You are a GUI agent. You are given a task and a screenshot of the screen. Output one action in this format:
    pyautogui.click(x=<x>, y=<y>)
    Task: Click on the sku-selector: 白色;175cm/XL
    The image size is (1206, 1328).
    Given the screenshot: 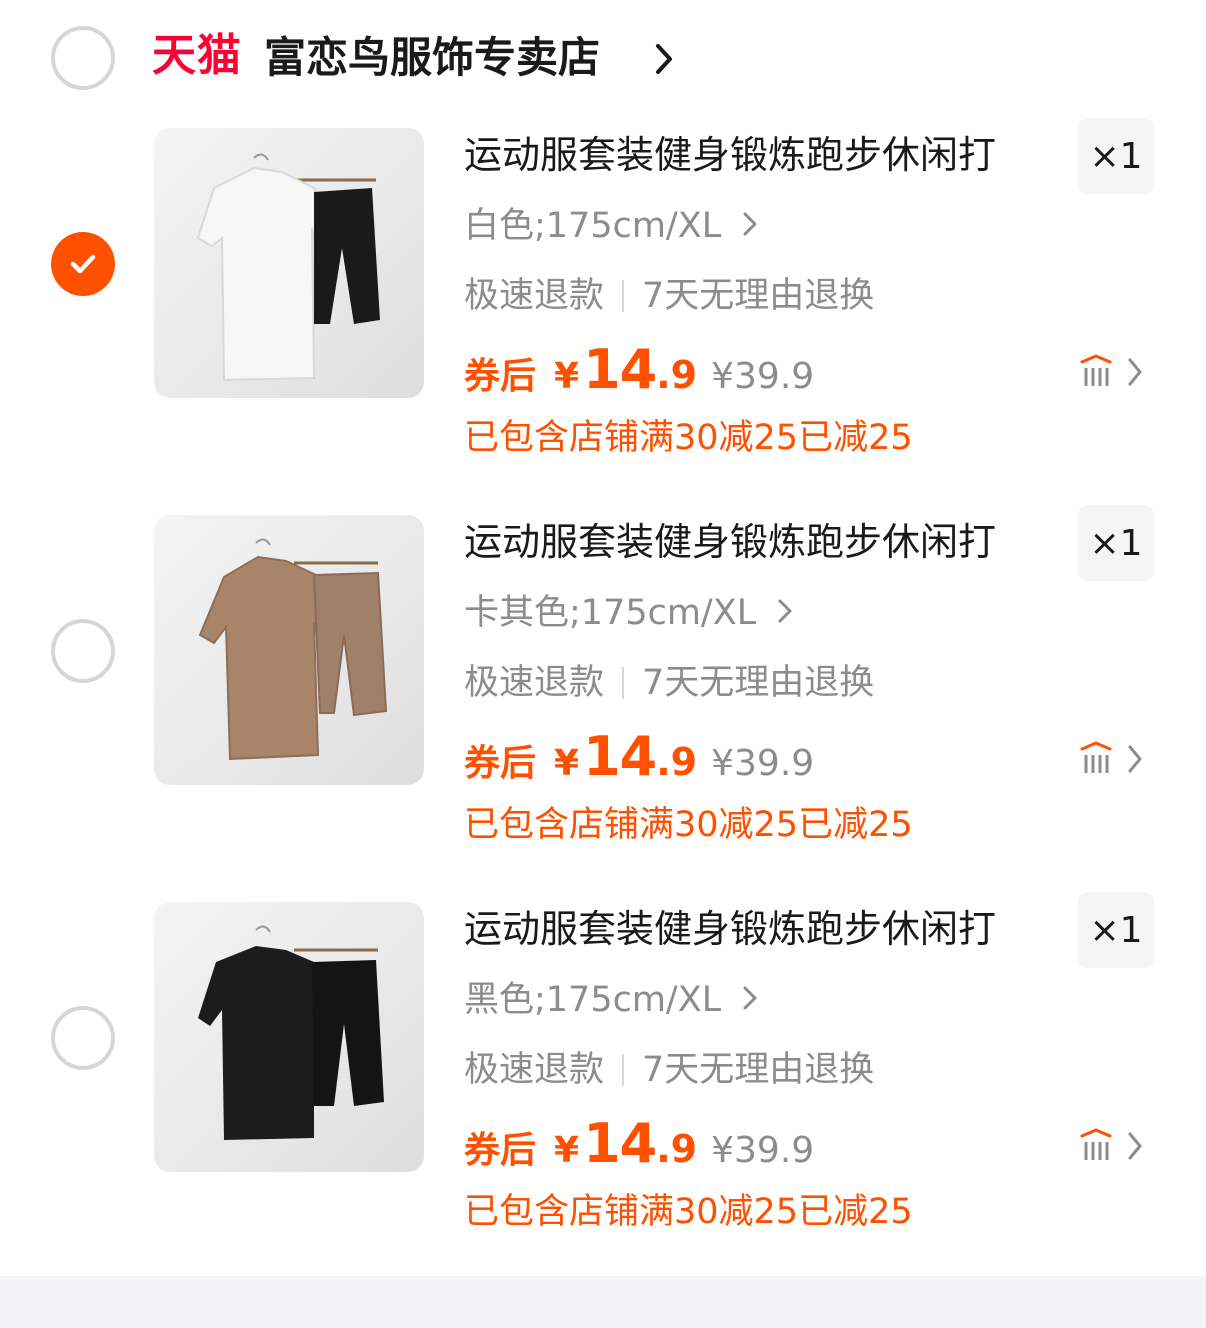 What is the action you would take?
    pyautogui.click(x=611, y=226)
    